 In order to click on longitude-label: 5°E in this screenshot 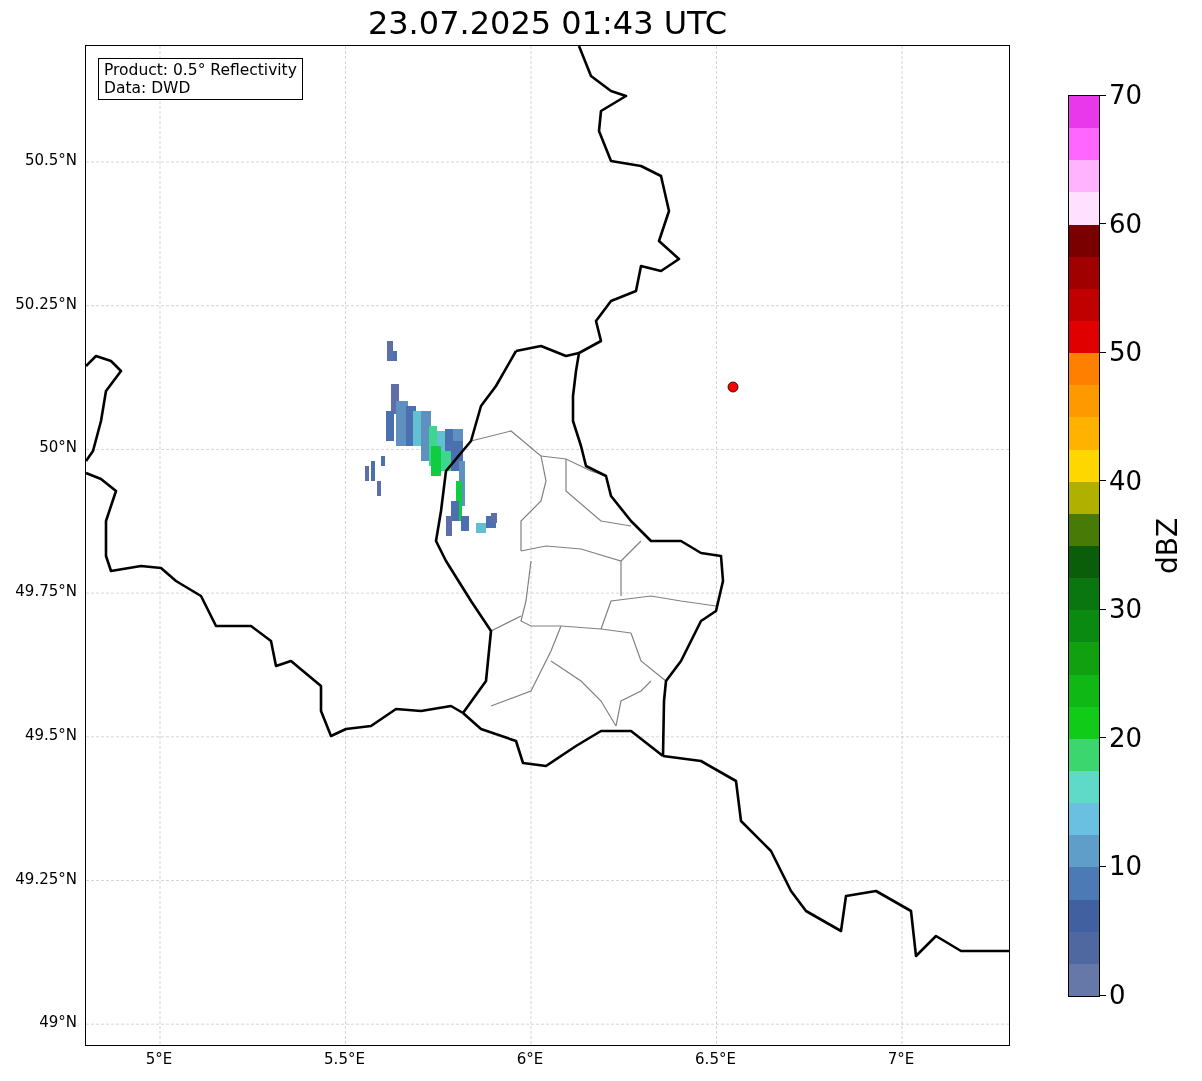, I will do `click(159, 1059)`.